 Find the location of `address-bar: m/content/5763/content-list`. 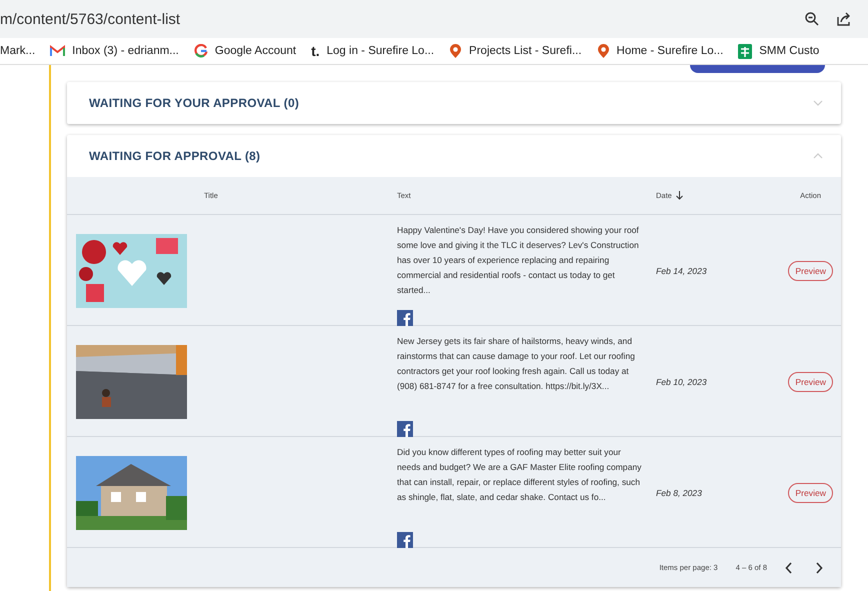

address-bar: m/content/5763/content-list is located at coordinates (434, 19).